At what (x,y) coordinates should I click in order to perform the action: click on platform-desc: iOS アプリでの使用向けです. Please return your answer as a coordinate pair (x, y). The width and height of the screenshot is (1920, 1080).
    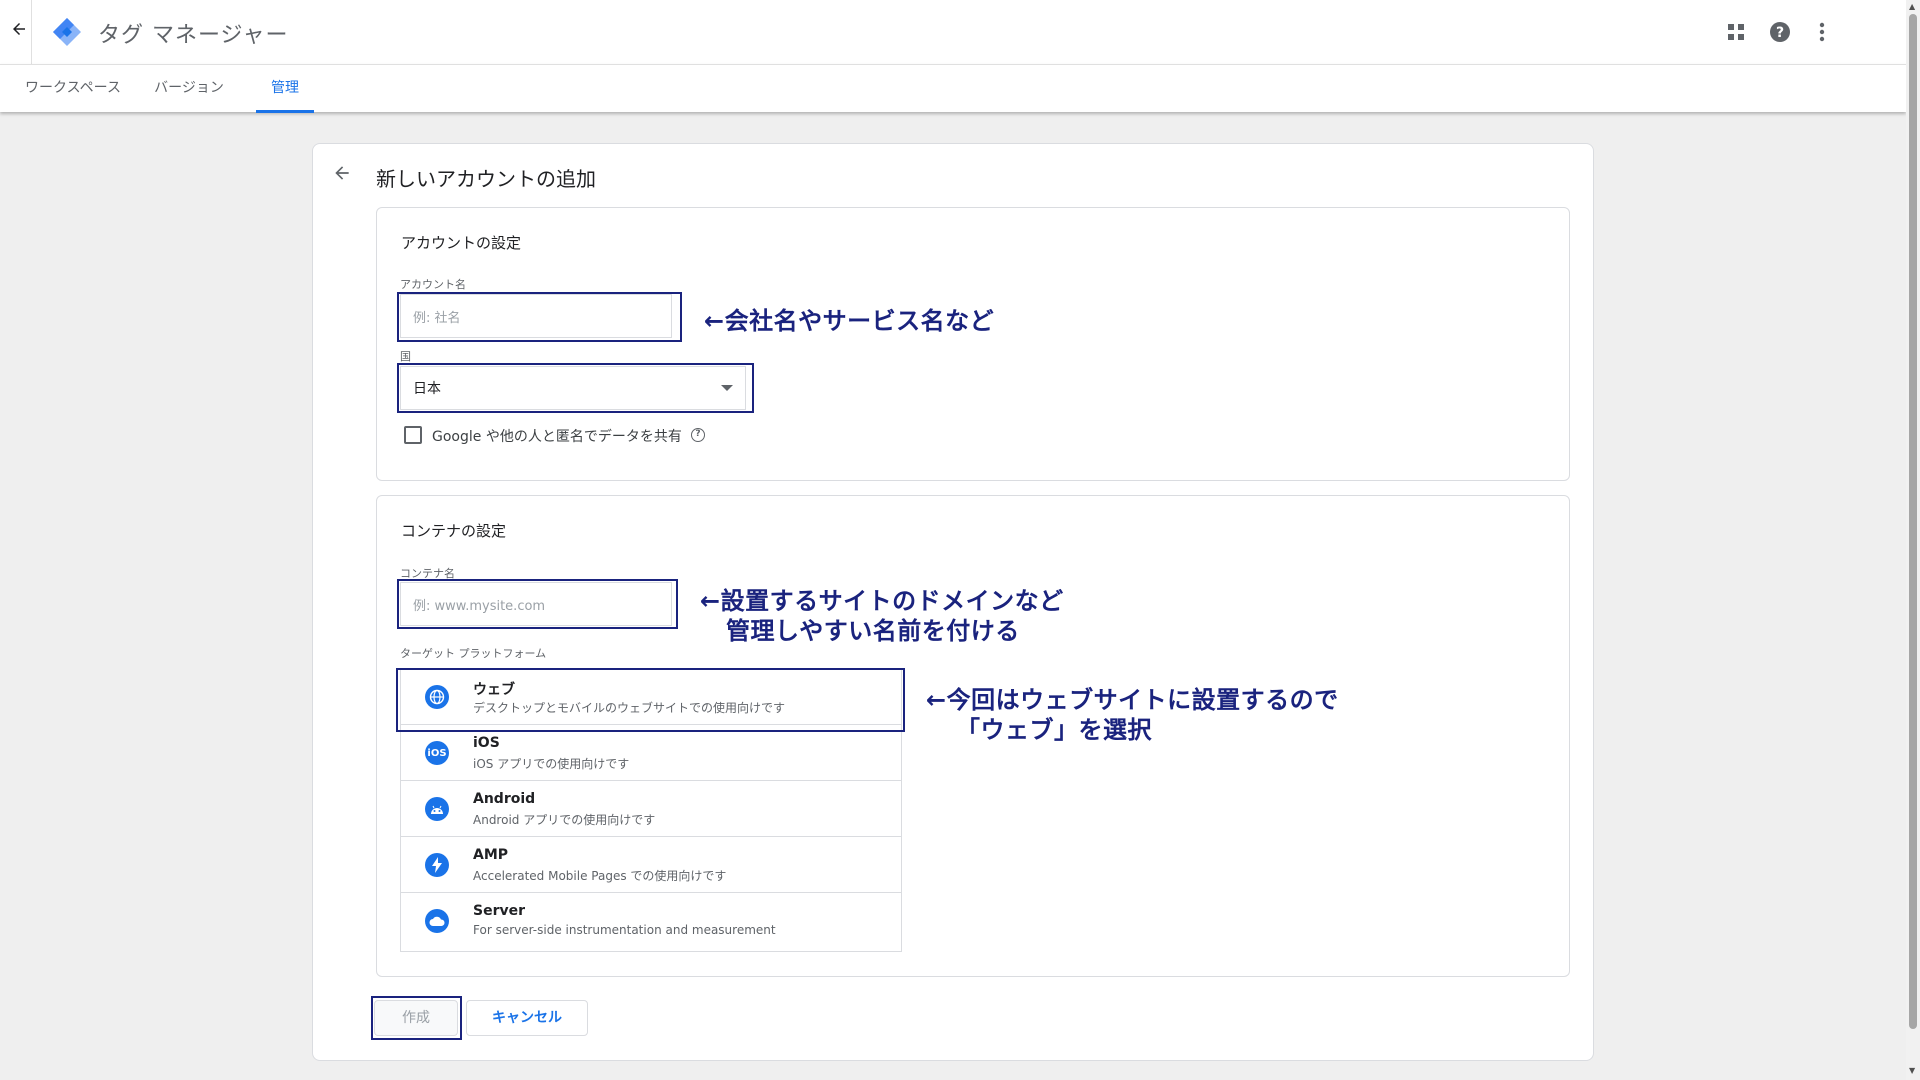
    Looking at the image, I should click on (551, 764).